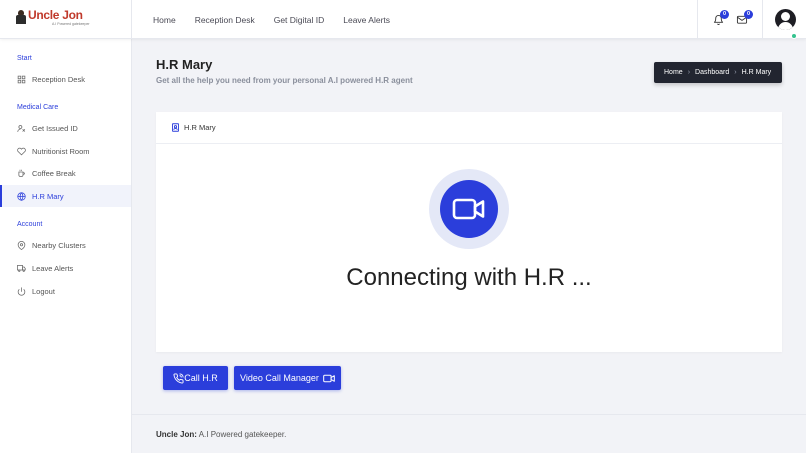 This screenshot has width=806, height=453. I want to click on contact-book-icon, so click(175, 127).